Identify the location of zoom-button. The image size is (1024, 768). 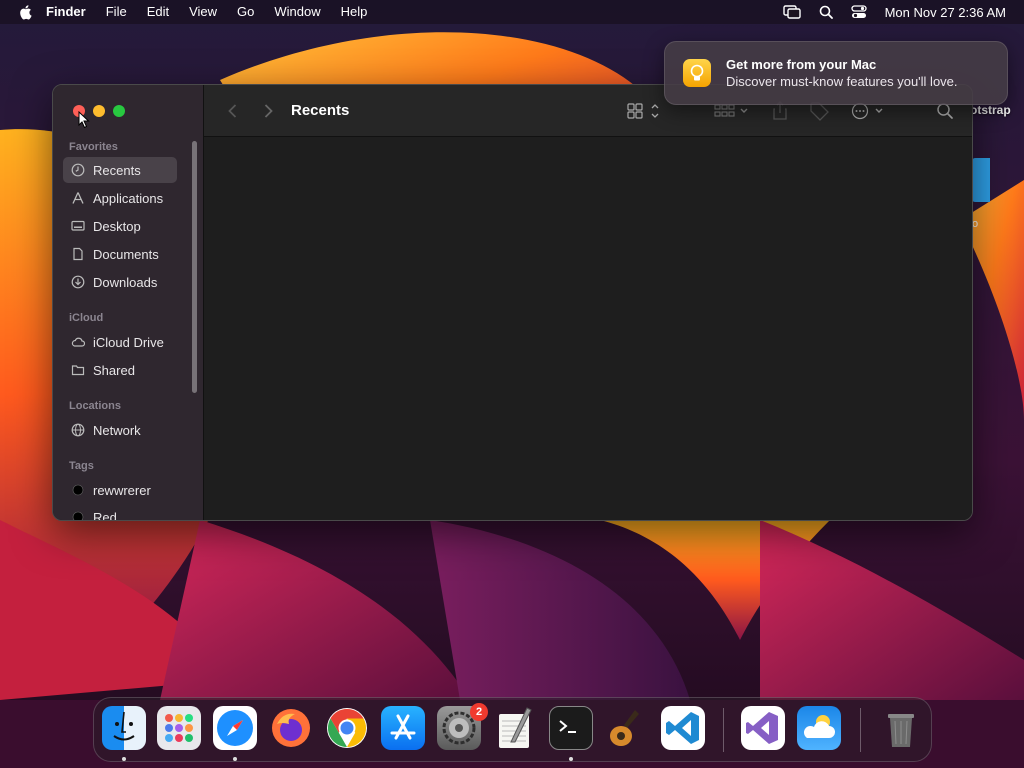
(119, 111).